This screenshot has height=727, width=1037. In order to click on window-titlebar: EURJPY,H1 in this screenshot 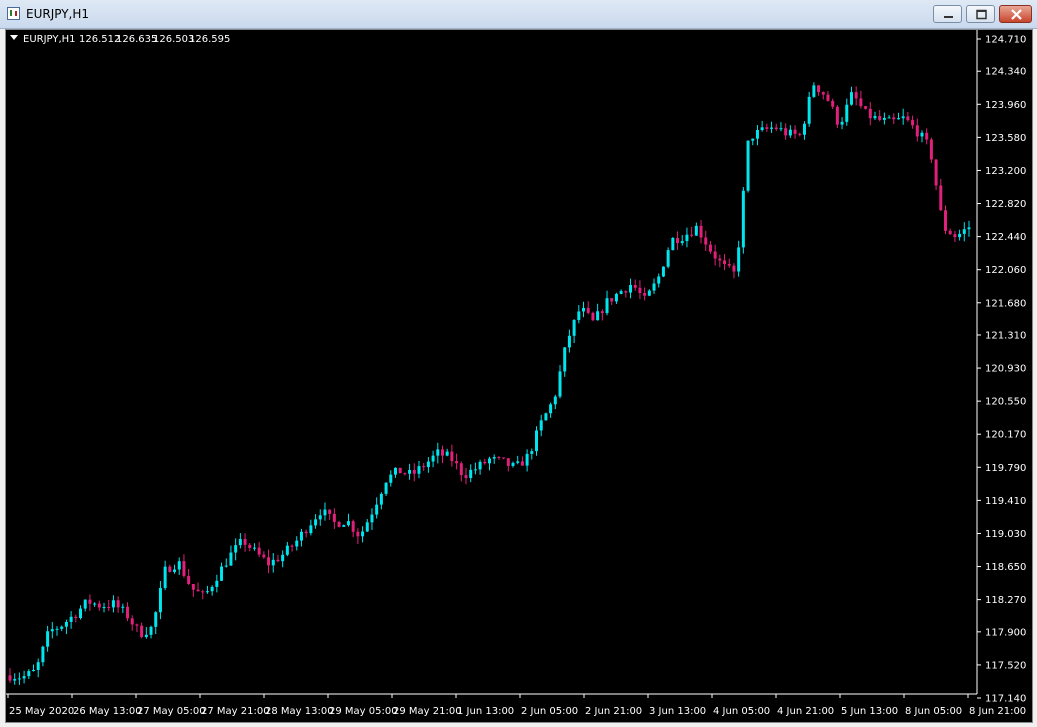, I will do `click(518, 14)`.